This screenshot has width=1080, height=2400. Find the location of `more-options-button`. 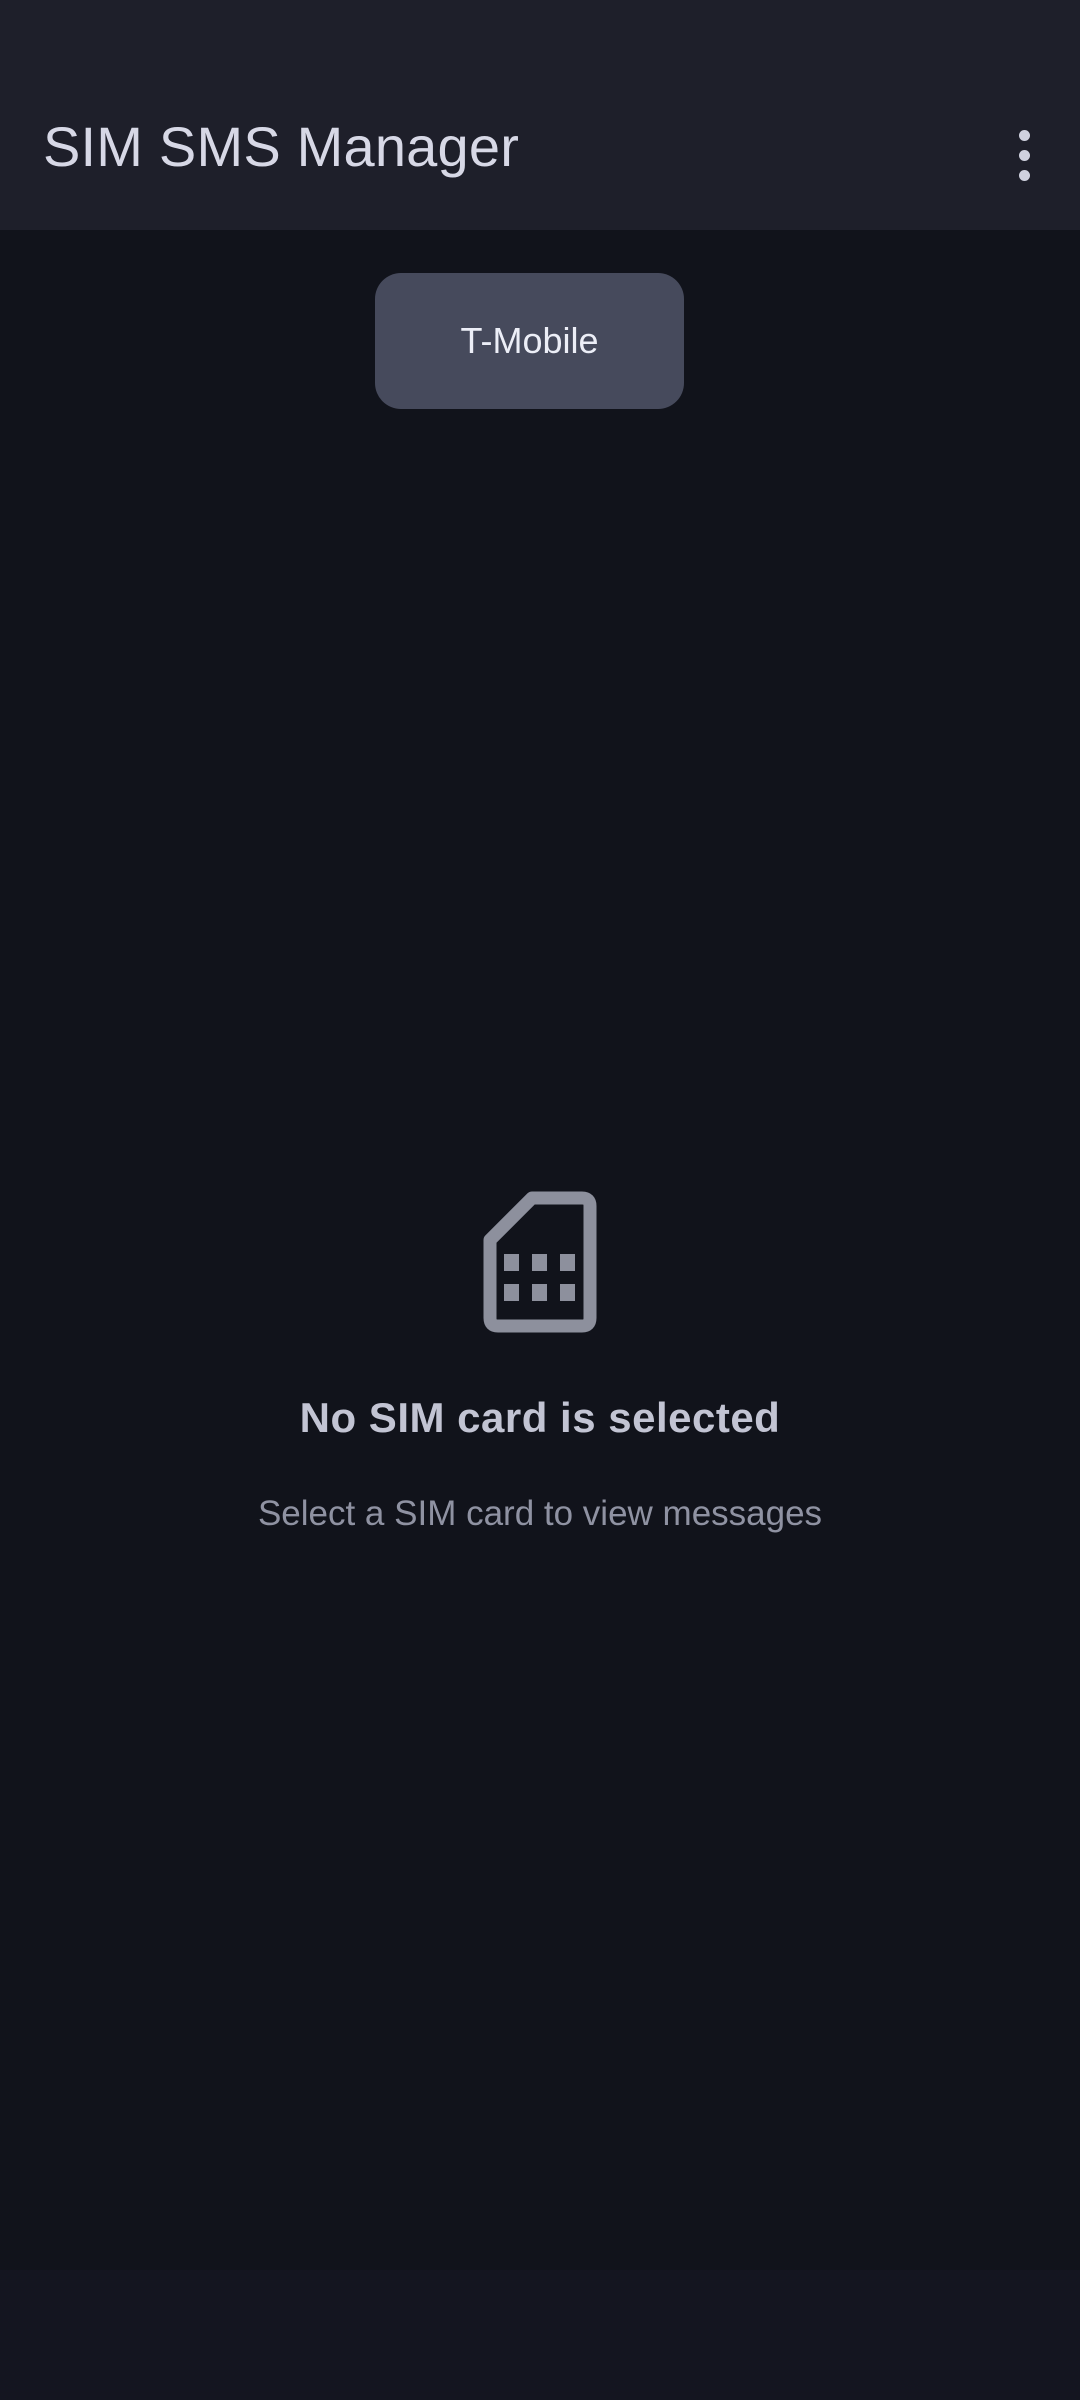

more-options-button is located at coordinates (1024, 155).